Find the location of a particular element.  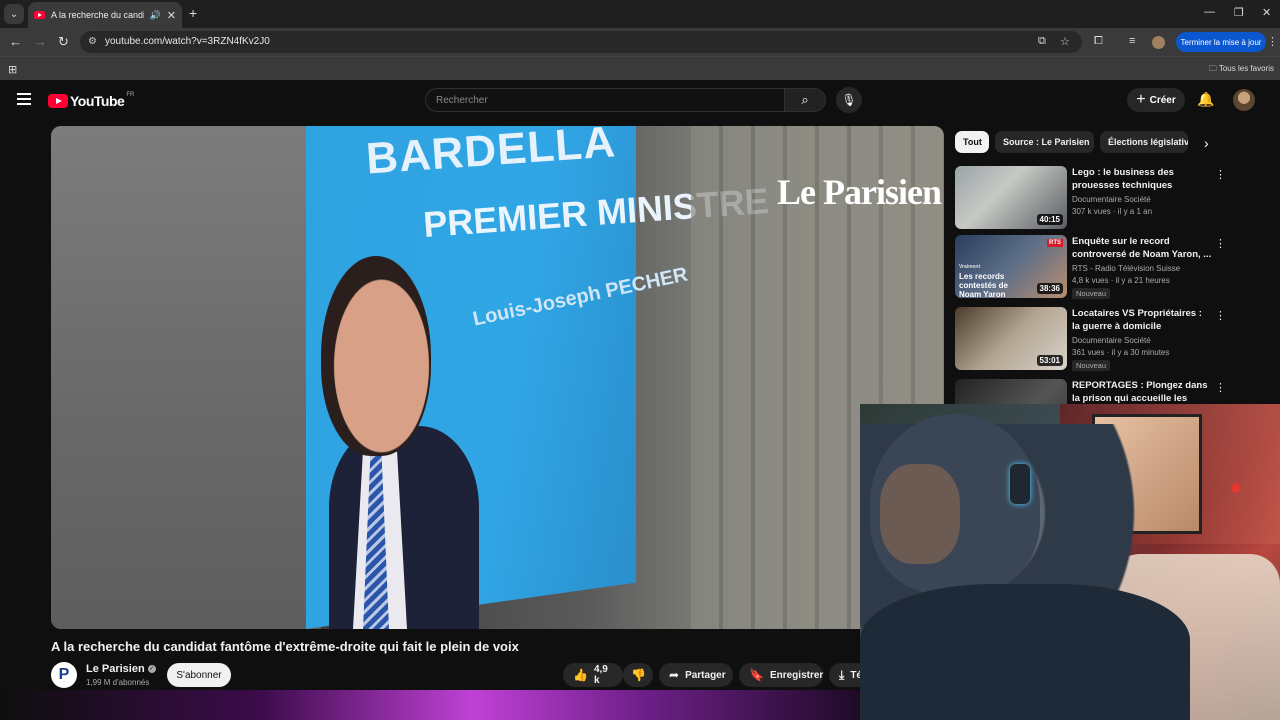

all-bookmarks-link: 🗀 Tous les favoris is located at coordinates (1241, 70).